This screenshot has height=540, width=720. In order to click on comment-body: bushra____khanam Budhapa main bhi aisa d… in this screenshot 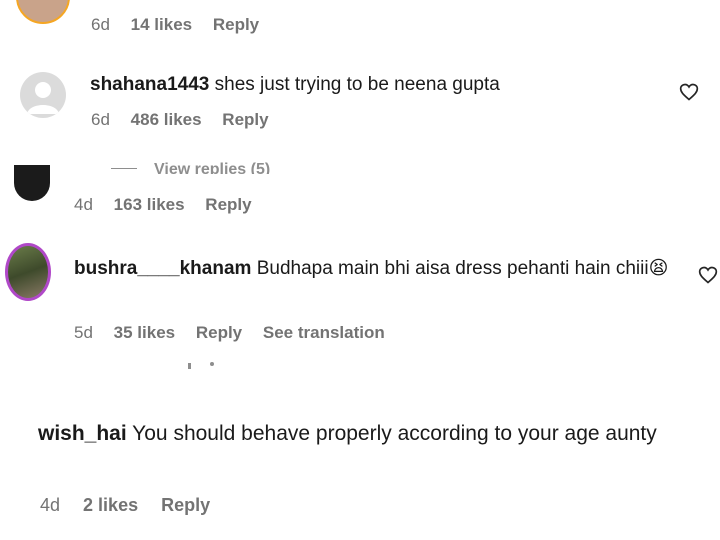, I will do `click(374, 268)`.